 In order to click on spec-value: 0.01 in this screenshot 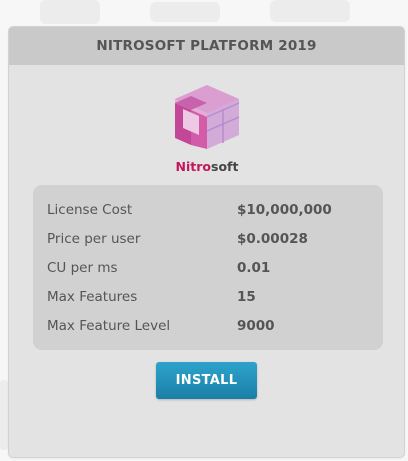, I will do `click(254, 268)`.